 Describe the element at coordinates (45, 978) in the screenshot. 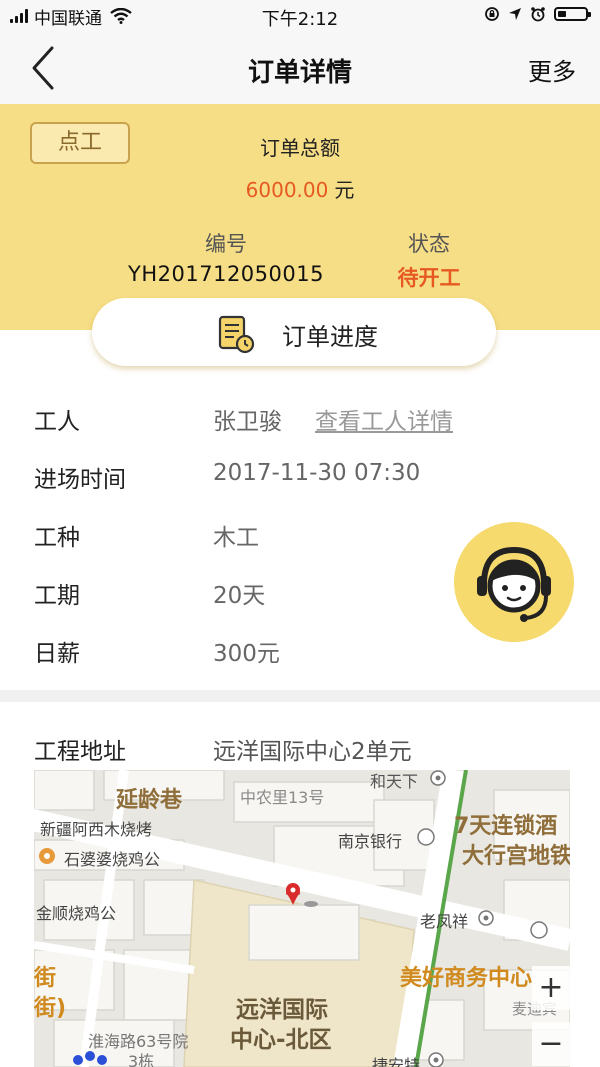

I see `map-label-jie-1: 街` at that location.